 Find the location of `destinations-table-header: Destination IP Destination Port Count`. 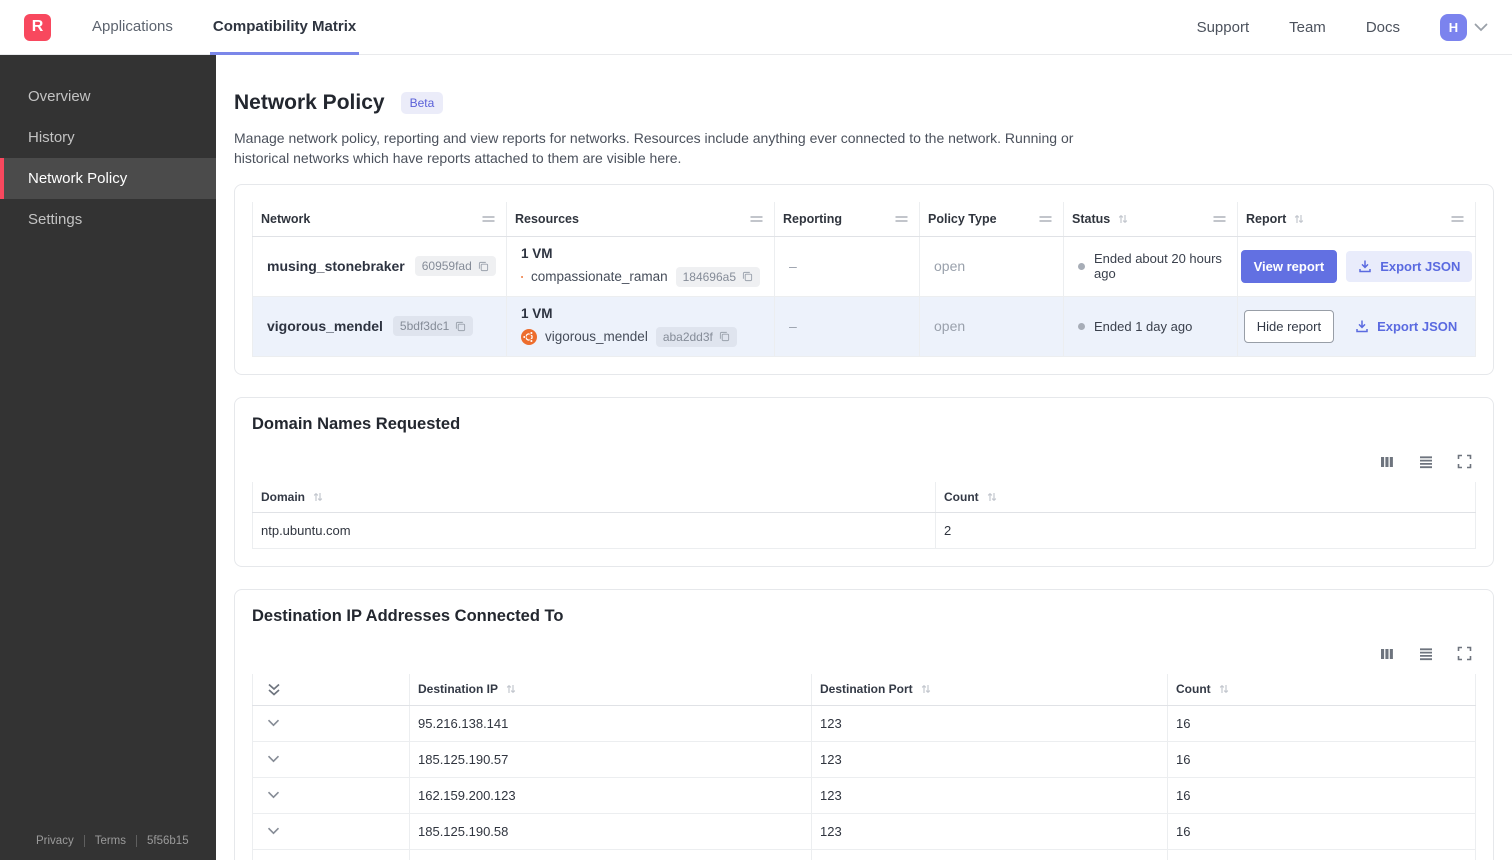

destinations-table-header: Destination IP Destination Port Count is located at coordinates (864, 689).